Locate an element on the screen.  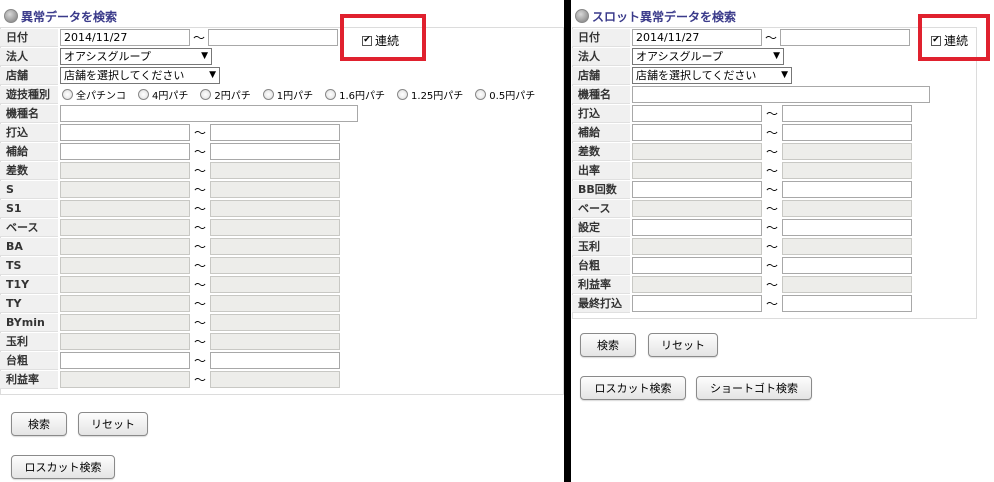
range-row: BYmin 〜 is located at coordinates (282, 322).